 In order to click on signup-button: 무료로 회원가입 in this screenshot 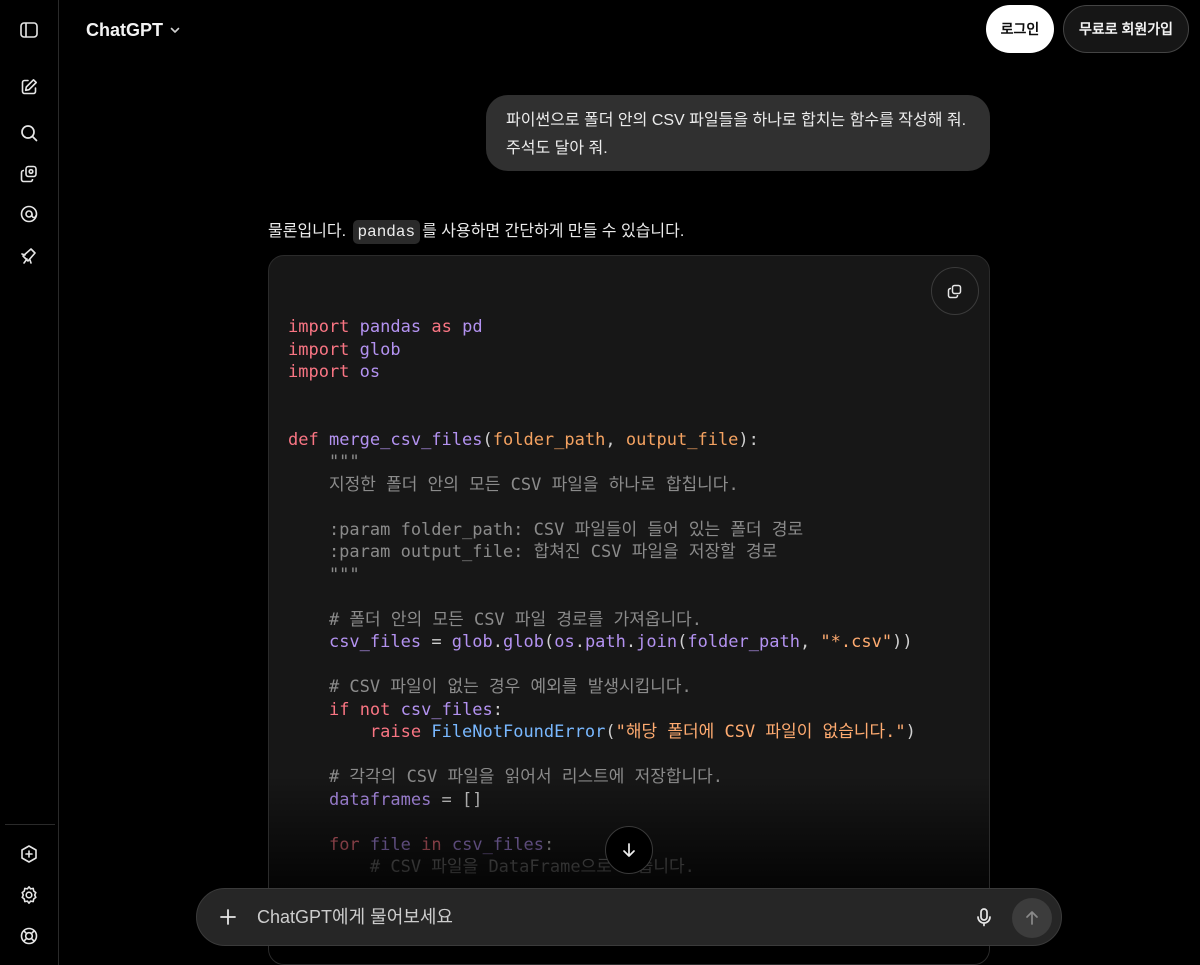, I will do `click(1126, 29)`.